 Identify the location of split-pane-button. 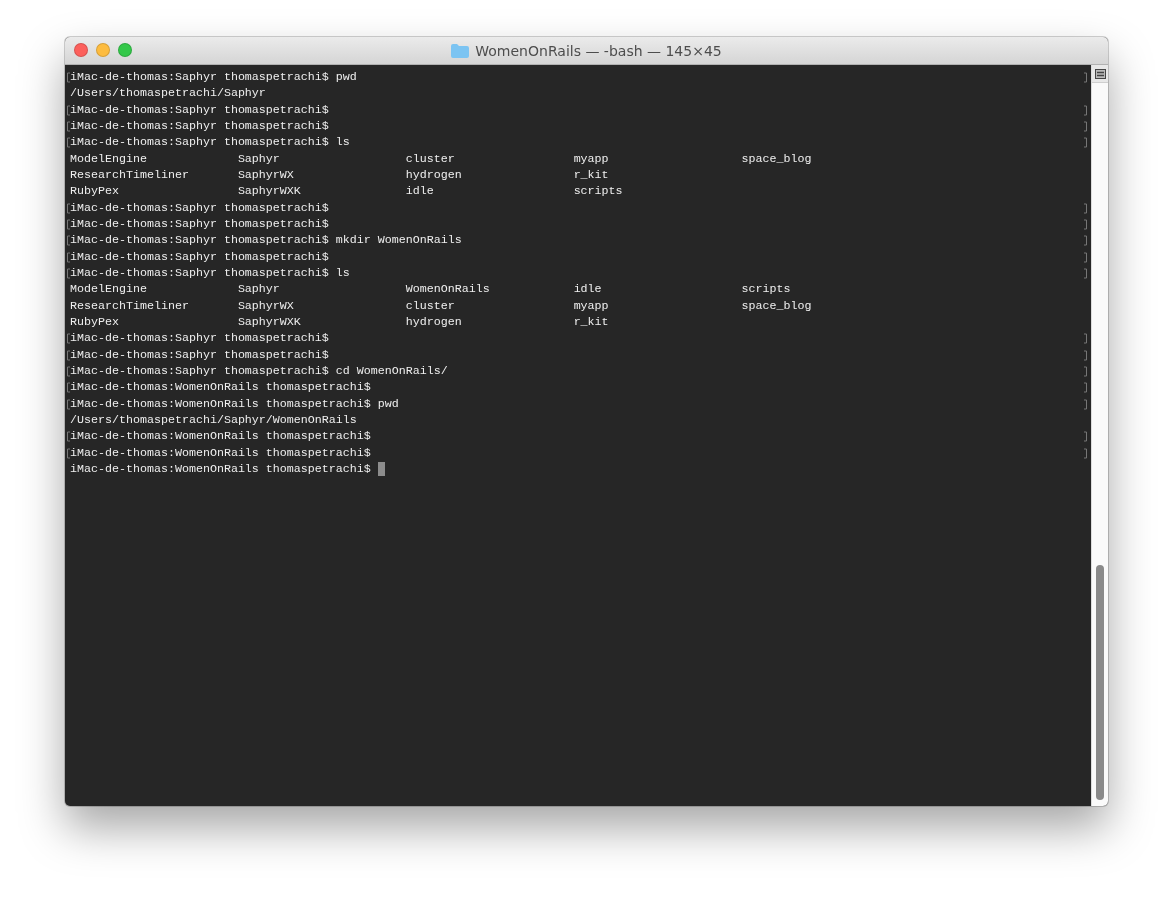
(1099, 74).